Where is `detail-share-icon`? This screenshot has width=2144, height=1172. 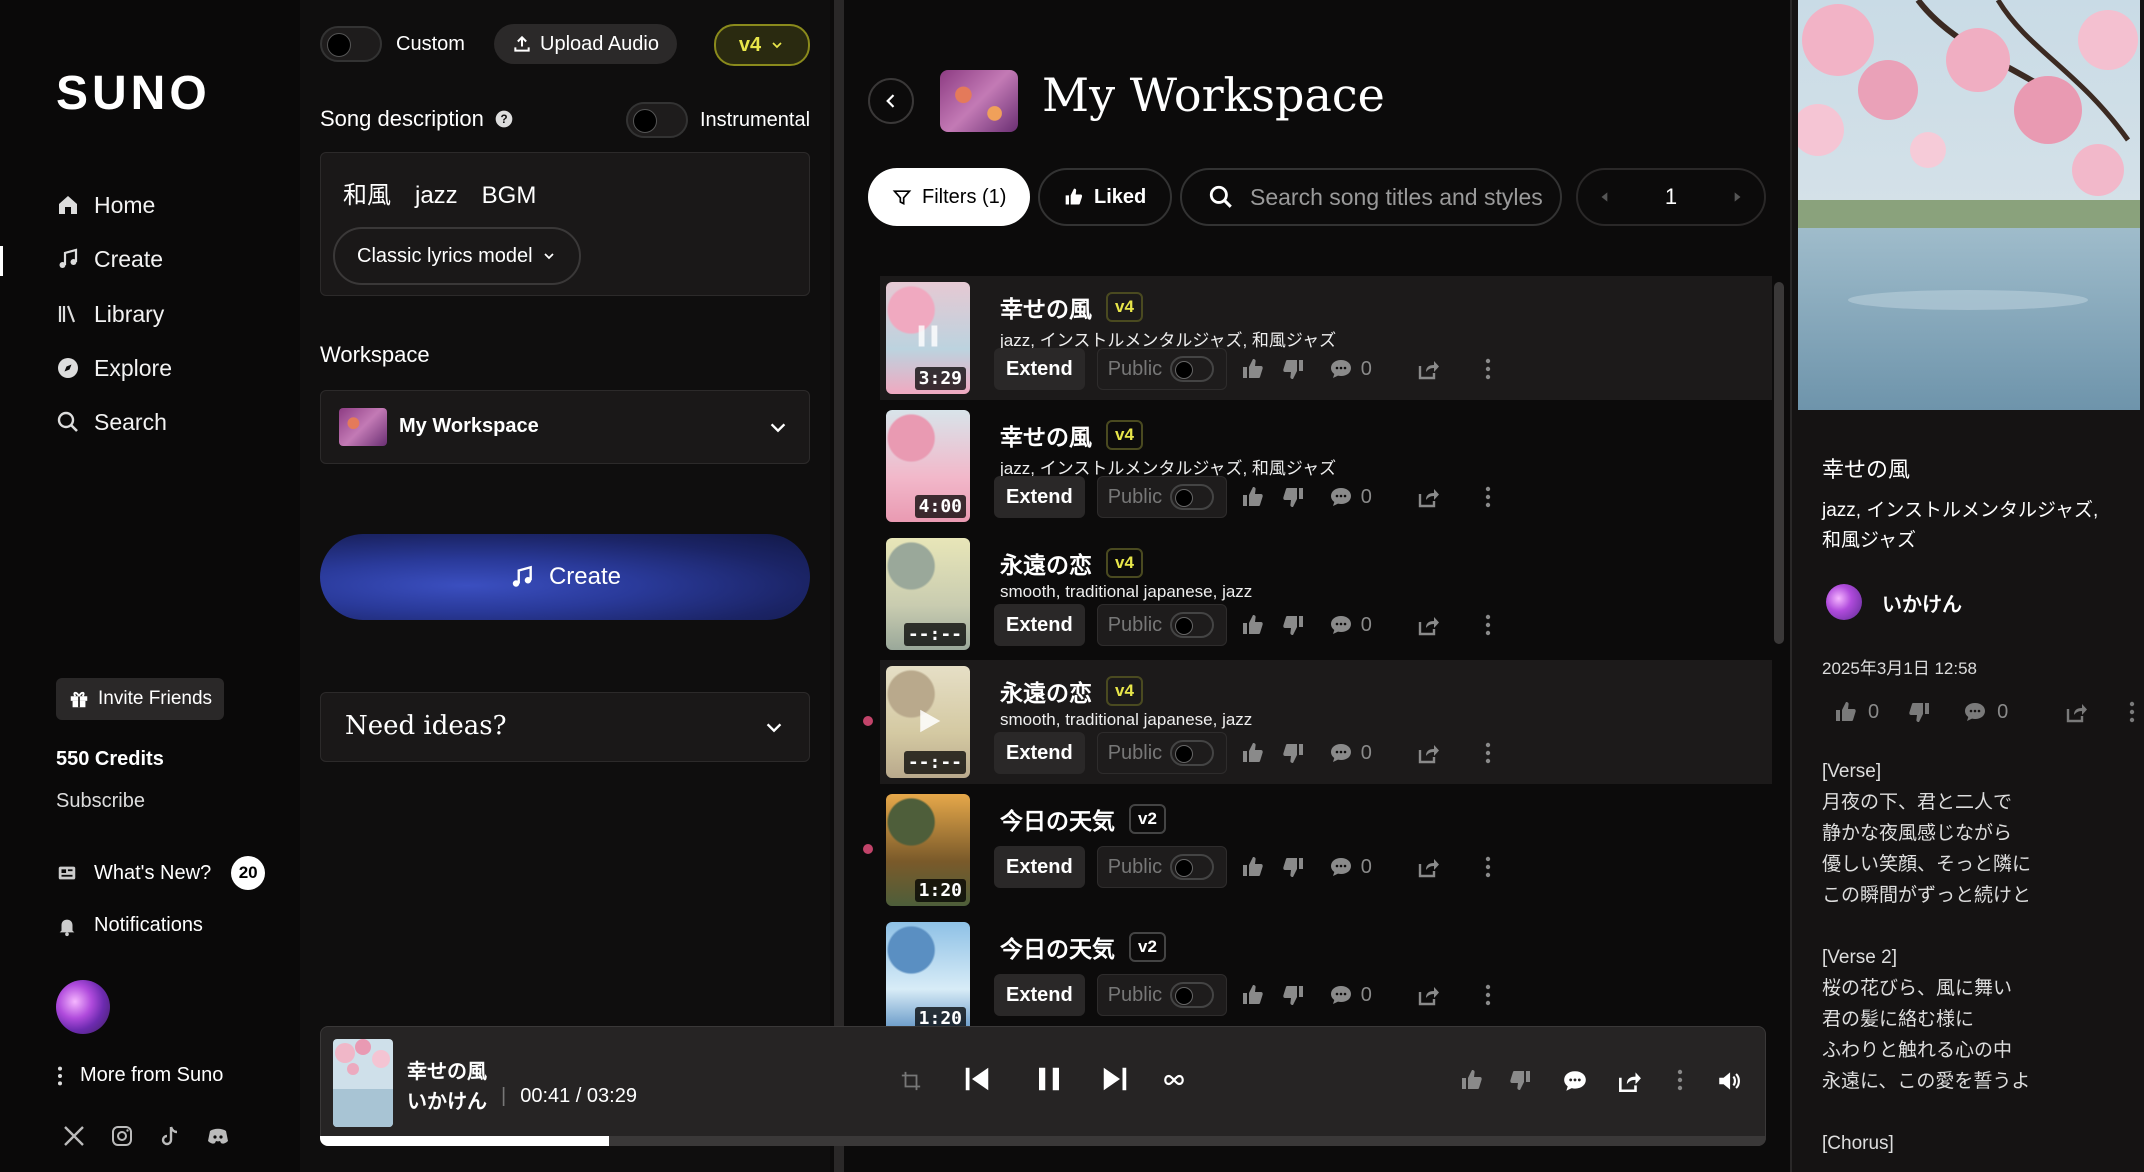 detail-share-icon is located at coordinates (2076, 712).